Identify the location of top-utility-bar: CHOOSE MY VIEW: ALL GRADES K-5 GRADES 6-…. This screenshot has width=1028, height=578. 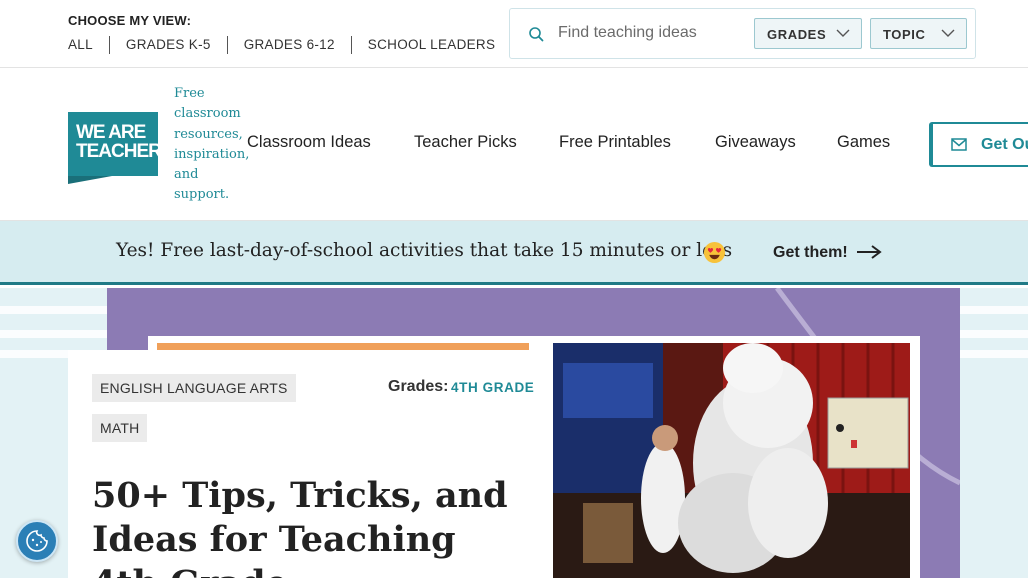
(514, 34).